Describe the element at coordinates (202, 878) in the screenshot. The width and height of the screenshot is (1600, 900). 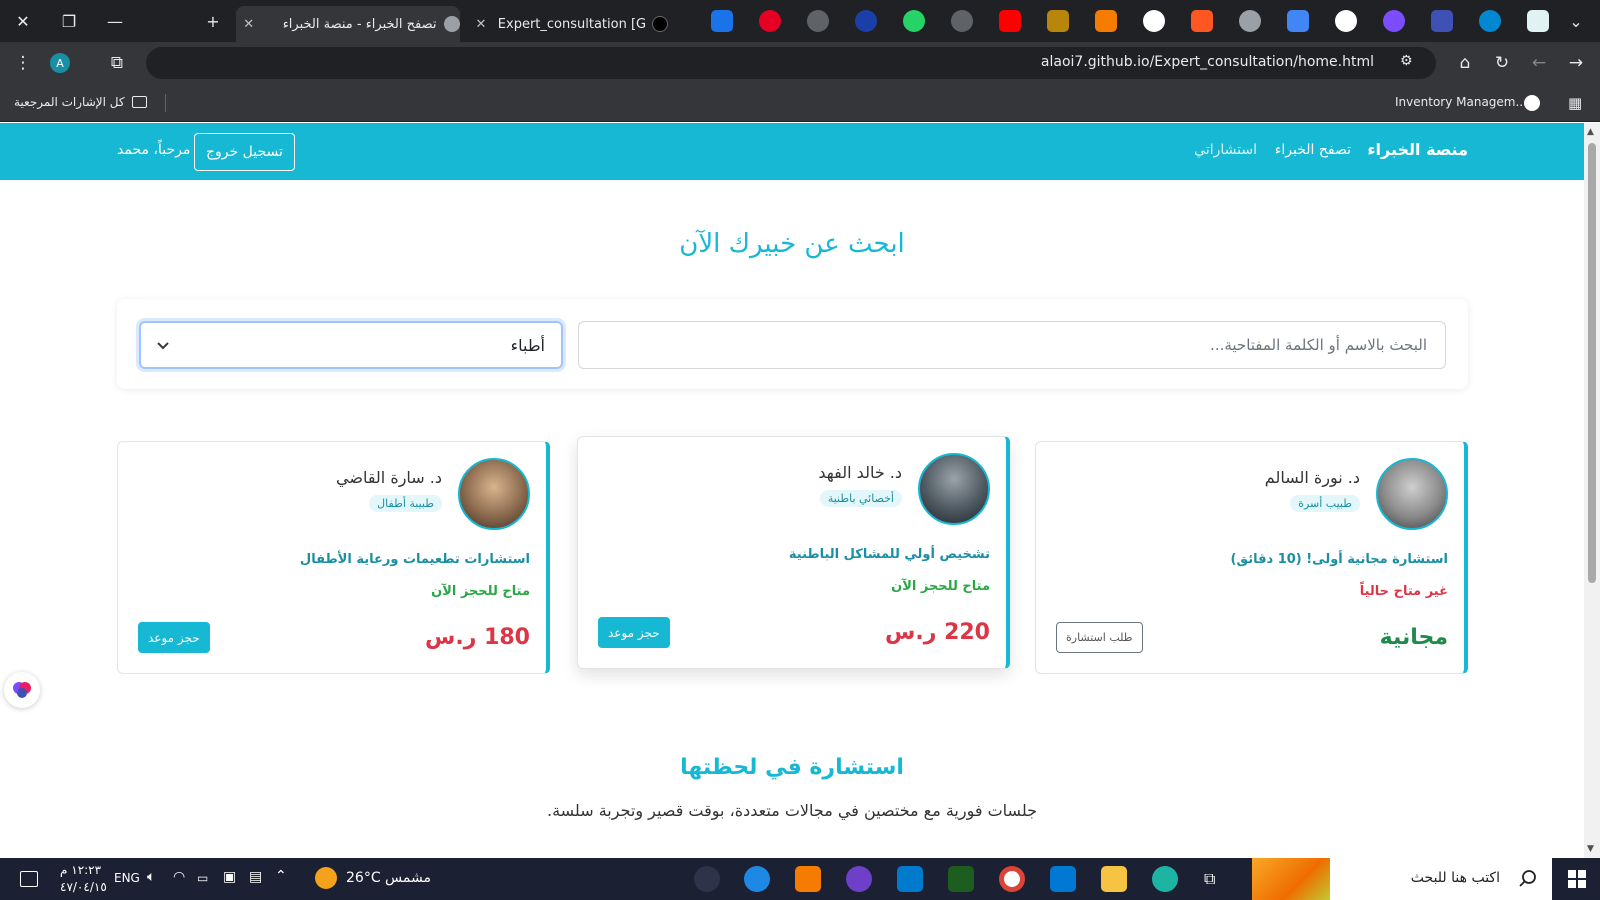
I see `battery-icon: ▭` at that location.